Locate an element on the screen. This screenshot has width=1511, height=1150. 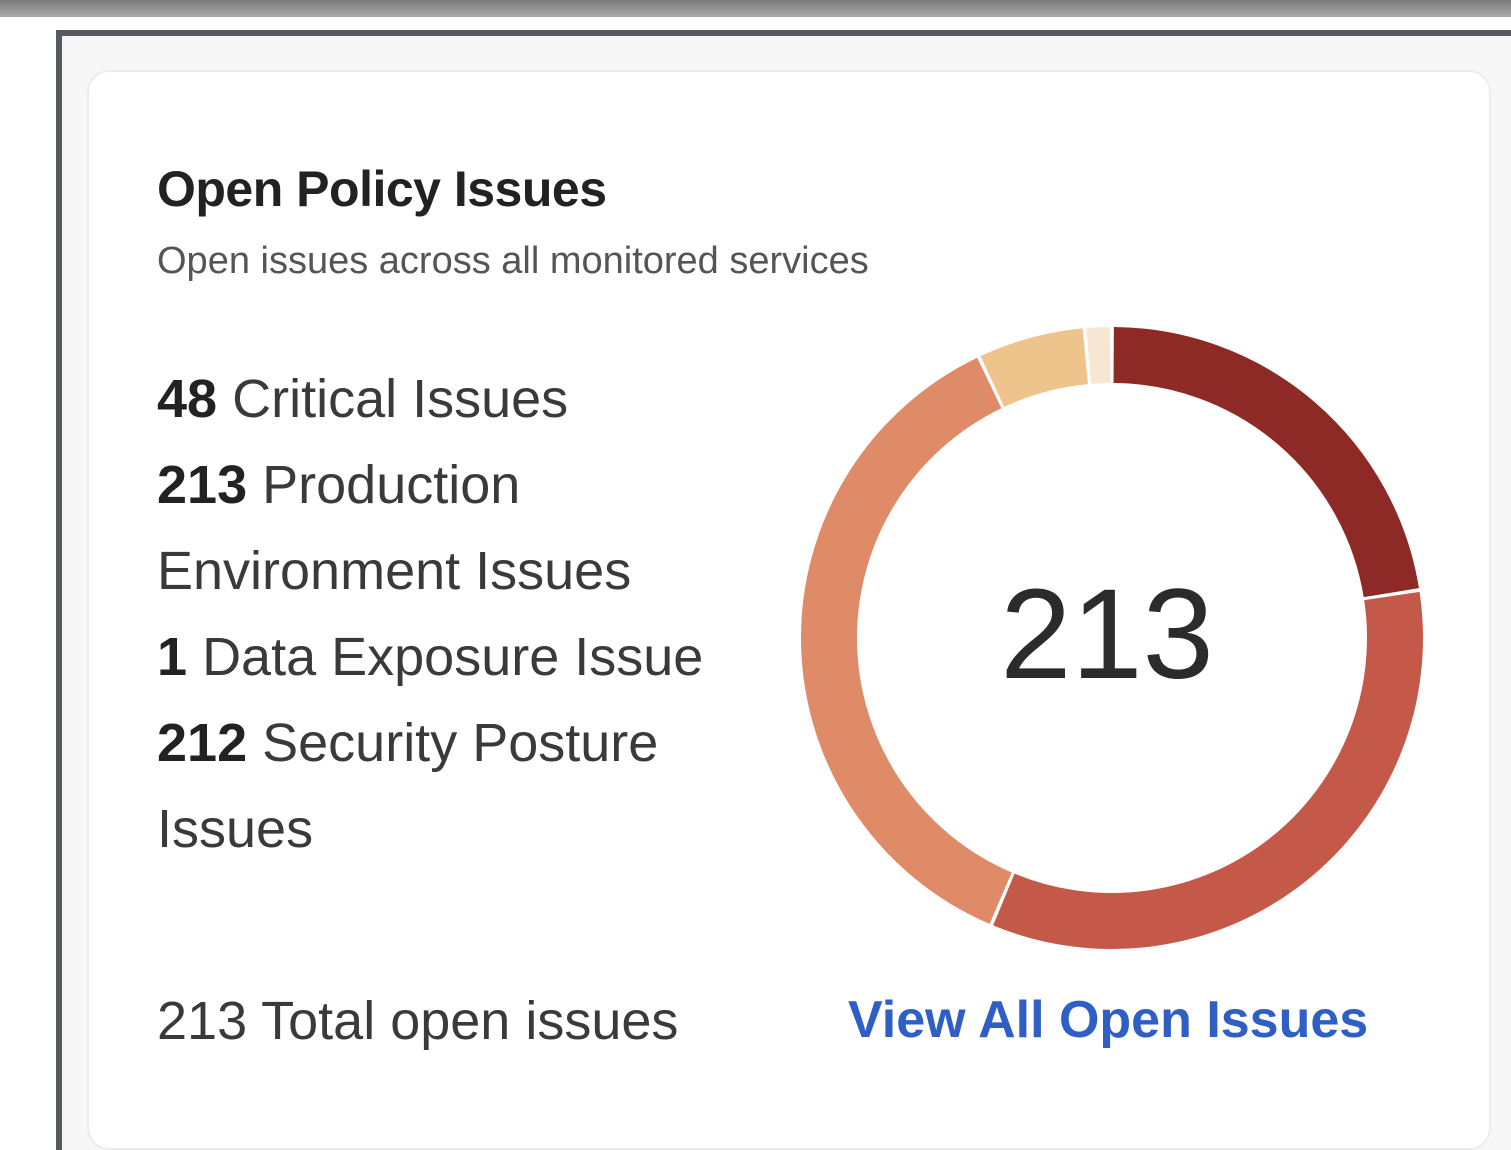
total-open-issues: 213 Total open issues is located at coordinates (418, 1021).